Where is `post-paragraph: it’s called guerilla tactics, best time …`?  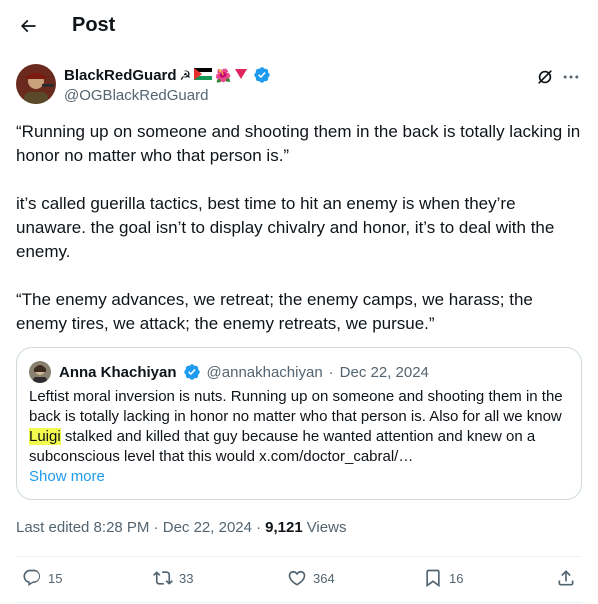
post-paragraph: it’s called guerilla tactics, best time … is located at coordinates (285, 227).